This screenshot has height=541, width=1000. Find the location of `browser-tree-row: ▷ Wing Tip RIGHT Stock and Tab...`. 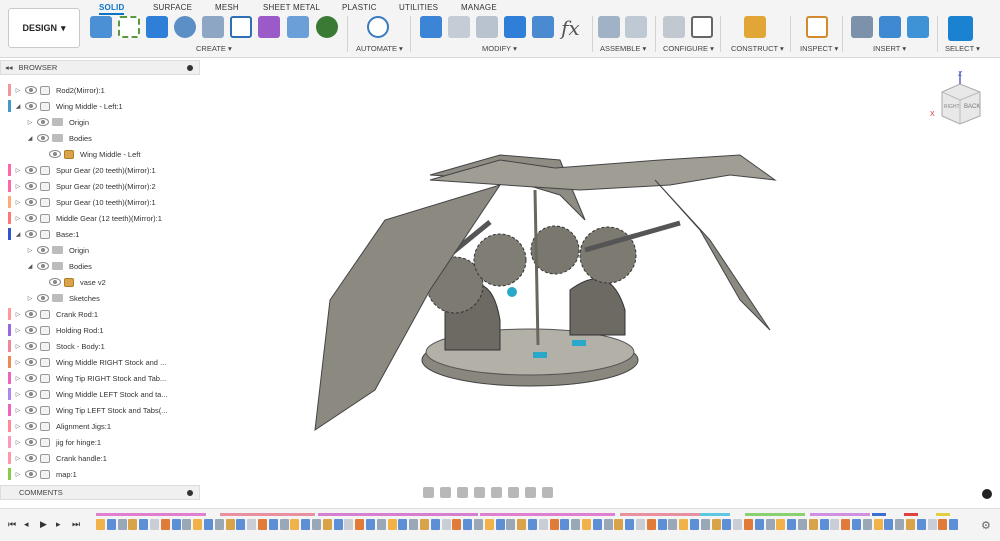

browser-tree-row: ▷ Wing Tip RIGHT Stock and Tab... is located at coordinates (100, 378).